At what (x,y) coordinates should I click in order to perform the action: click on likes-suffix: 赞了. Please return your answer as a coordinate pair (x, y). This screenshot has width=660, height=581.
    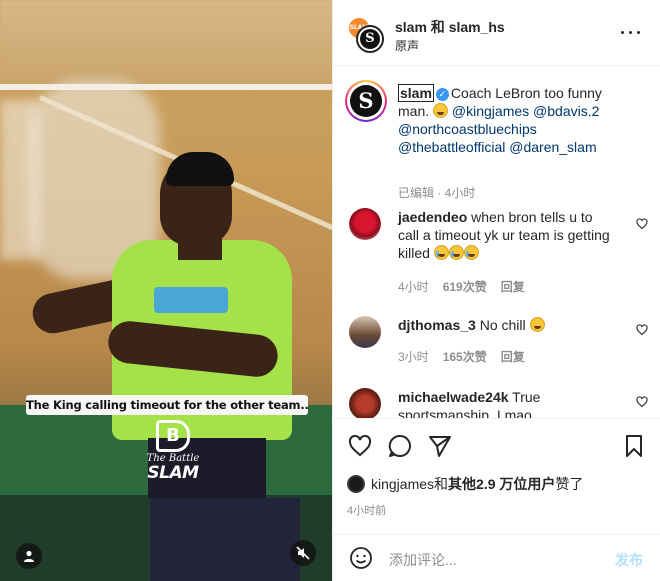
    Looking at the image, I should click on (569, 484).